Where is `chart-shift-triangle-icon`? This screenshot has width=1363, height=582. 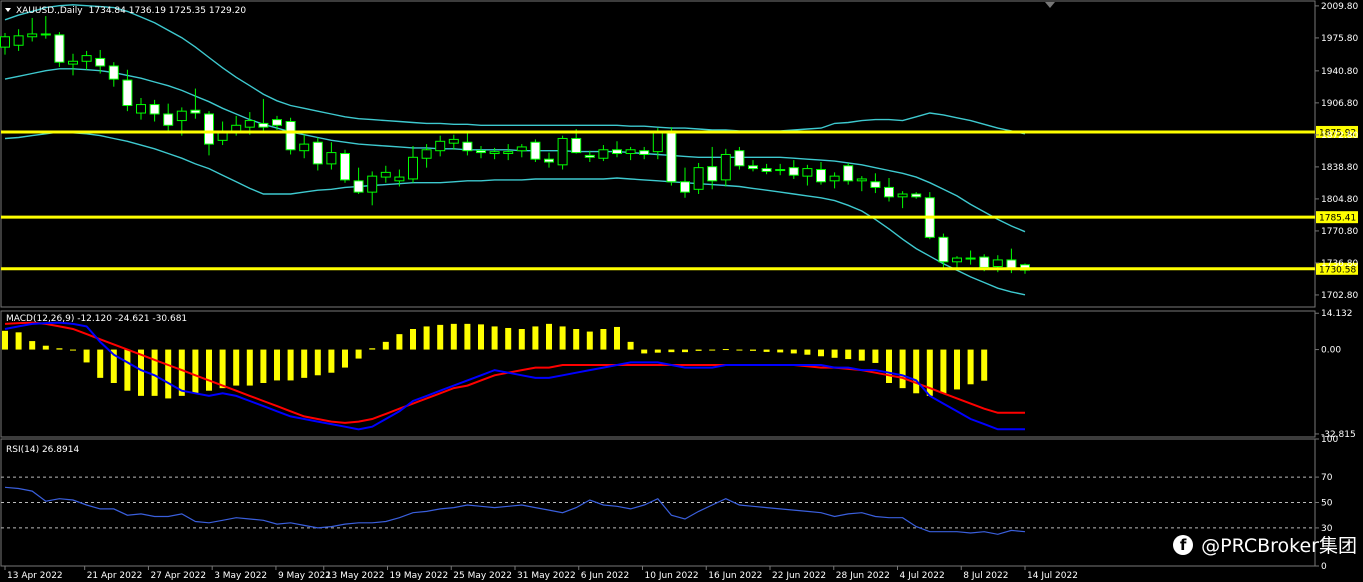 chart-shift-triangle-icon is located at coordinates (1050, 5).